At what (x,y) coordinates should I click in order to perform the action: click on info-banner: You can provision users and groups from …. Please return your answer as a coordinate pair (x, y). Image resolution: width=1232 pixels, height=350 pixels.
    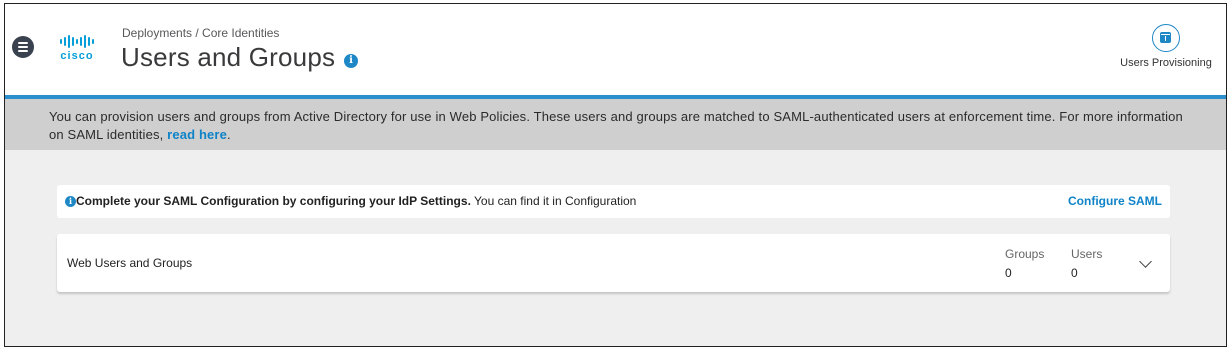
    Looking at the image, I should click on (615, 124).